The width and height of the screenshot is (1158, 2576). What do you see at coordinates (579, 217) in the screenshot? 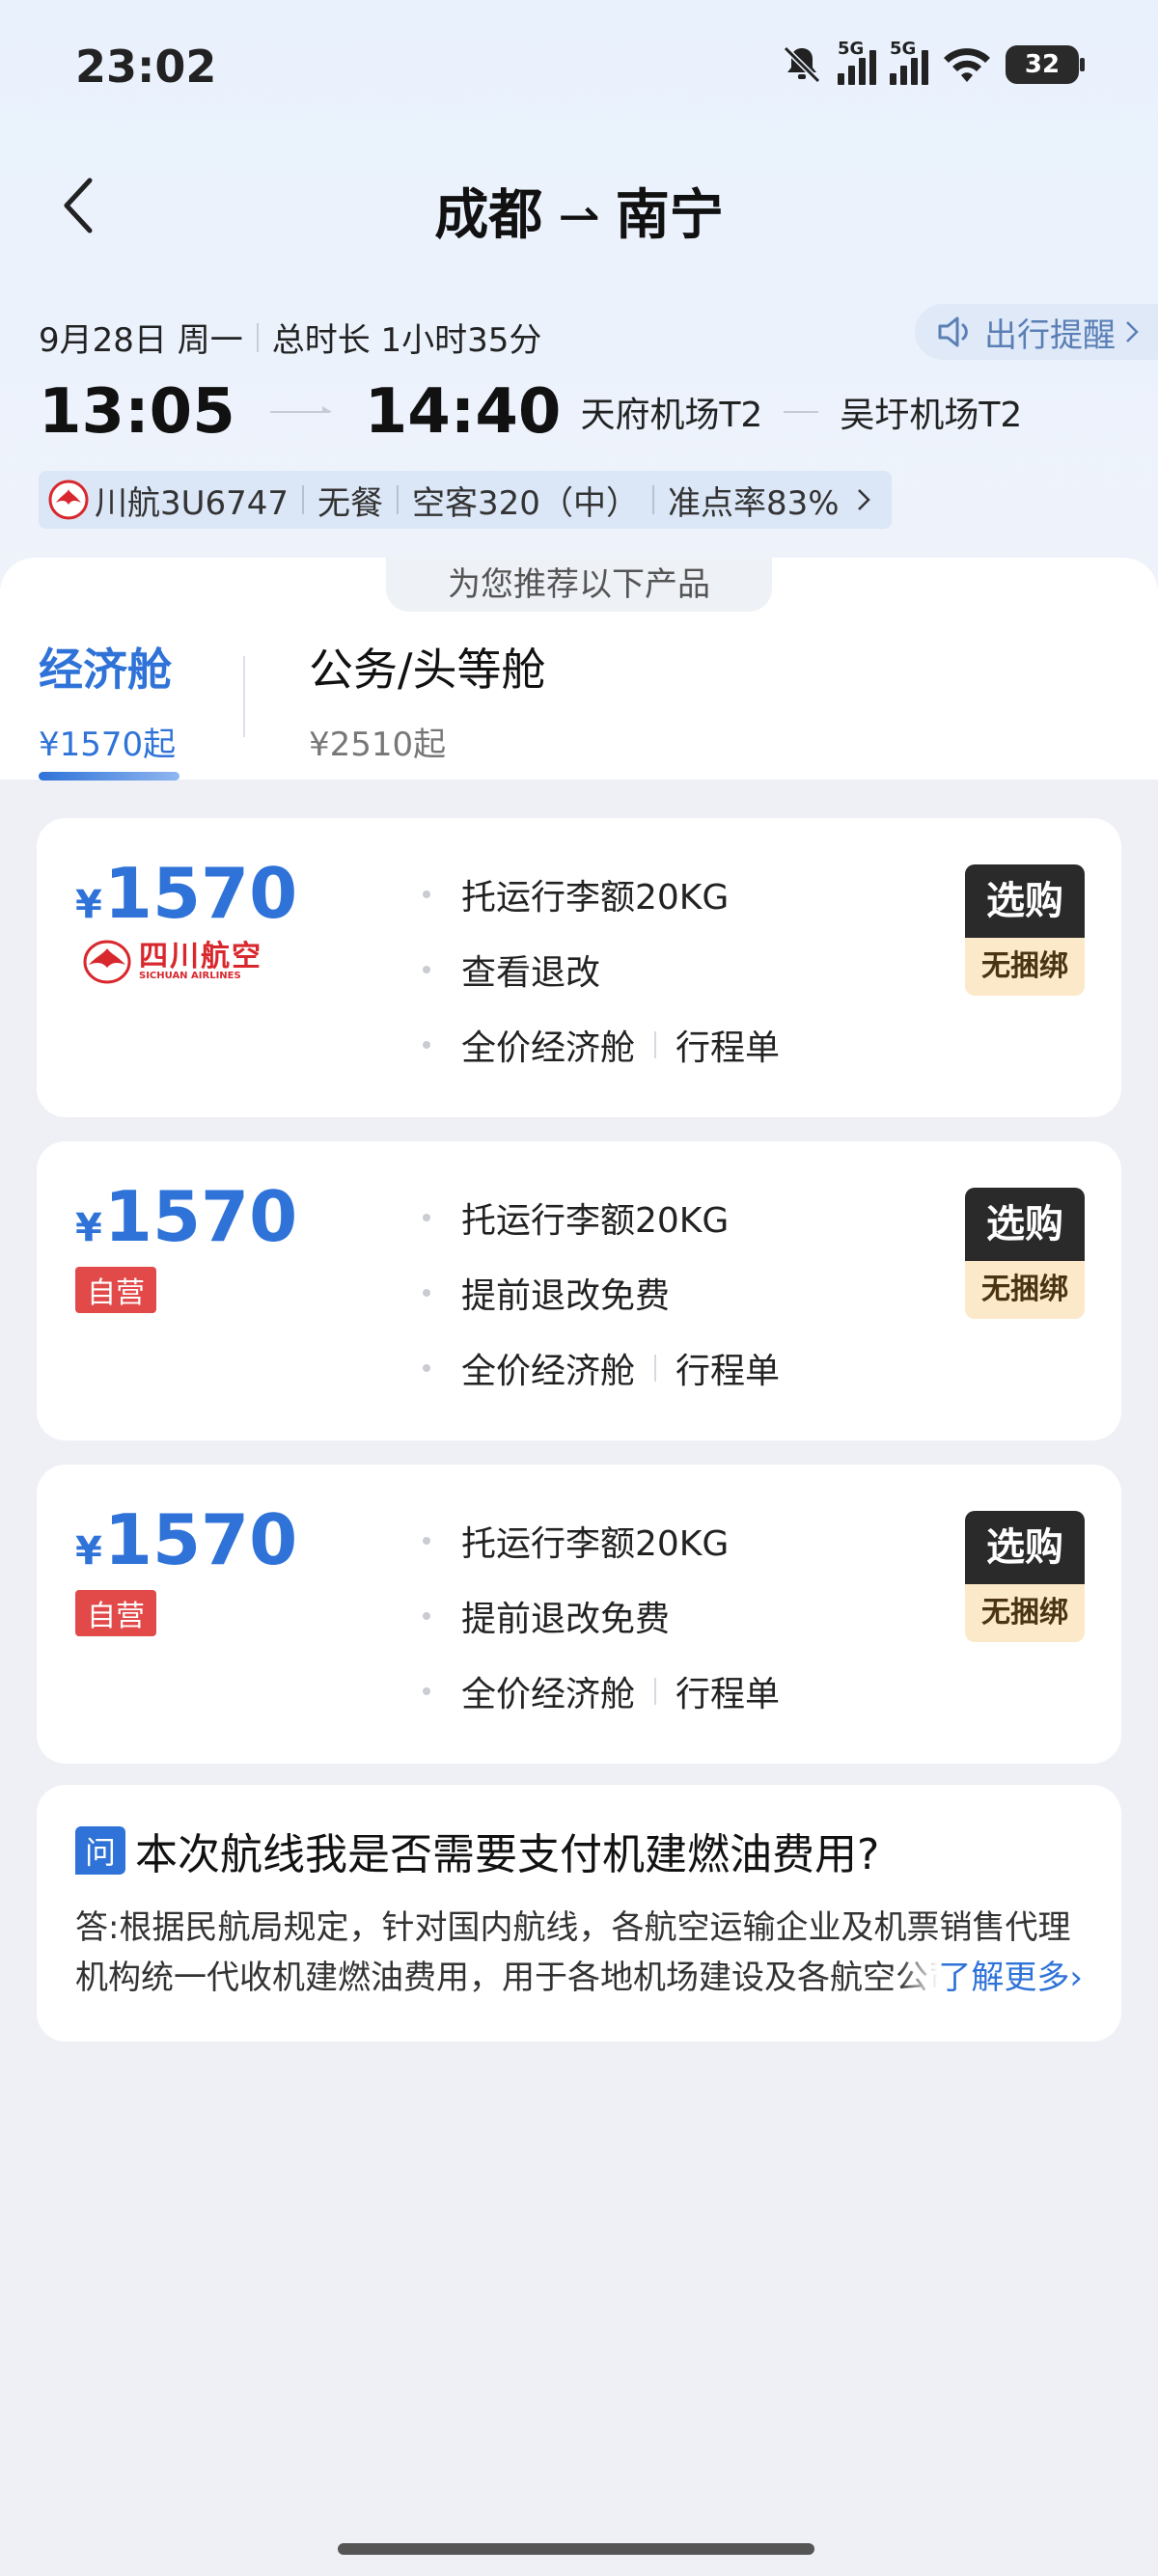
I see `route-arrow: ⇀` at bounding box center [579, 217].